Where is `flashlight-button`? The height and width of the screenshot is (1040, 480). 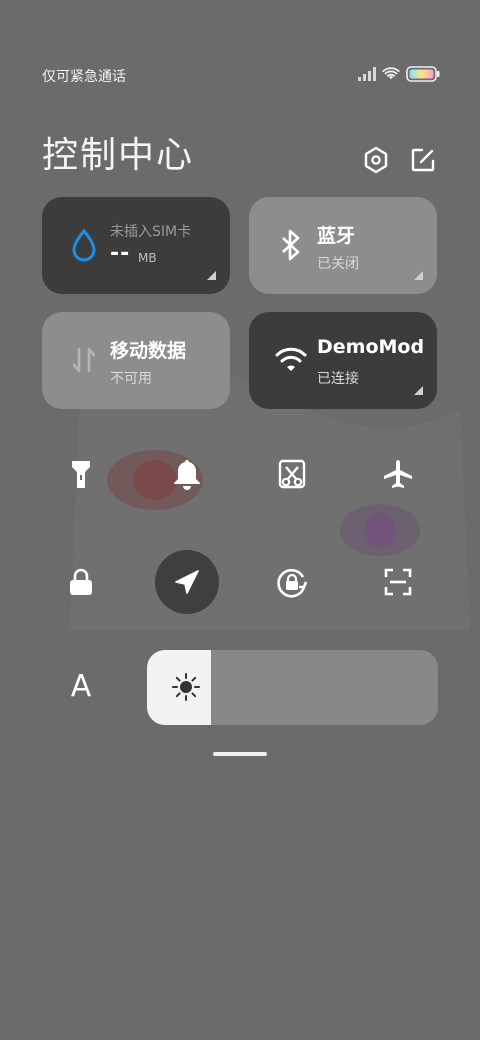
flashlight-button is located at coordinates (81, 474).